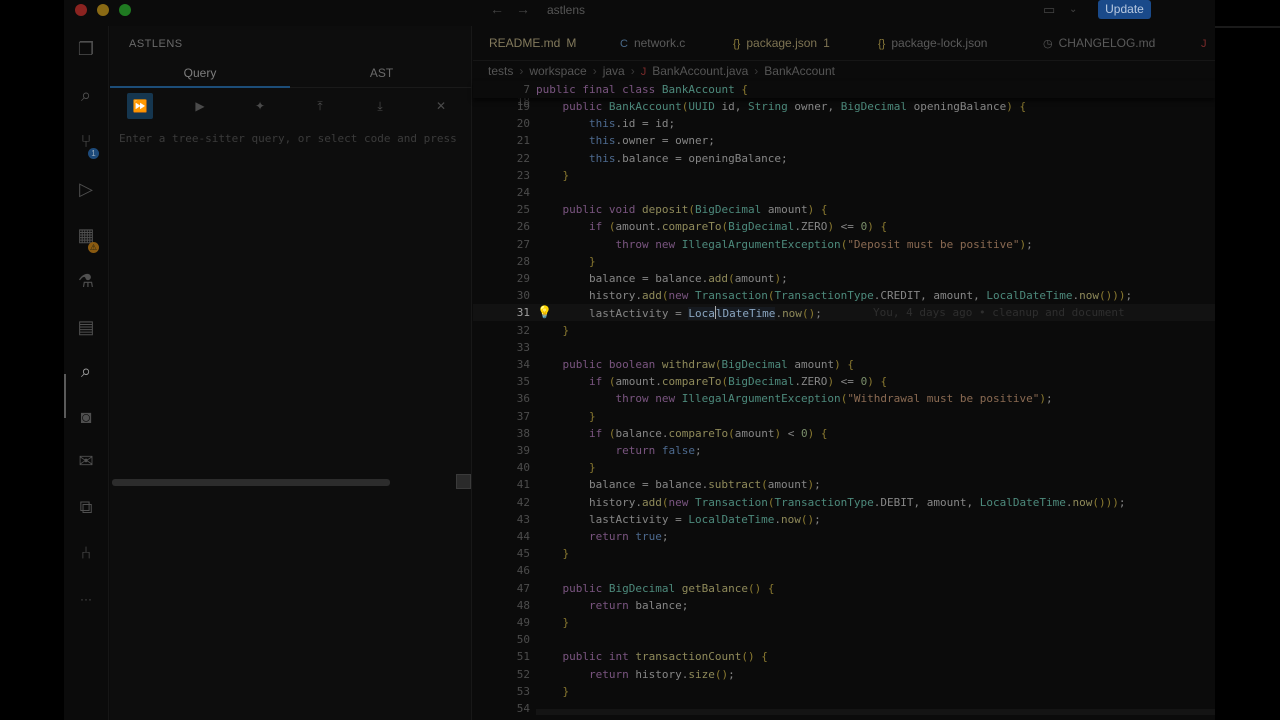 The image size is (1280, 720). Describe the element at coordinates (251, 482) in the screenshot. I see `scrollbar-thumb` at that location.